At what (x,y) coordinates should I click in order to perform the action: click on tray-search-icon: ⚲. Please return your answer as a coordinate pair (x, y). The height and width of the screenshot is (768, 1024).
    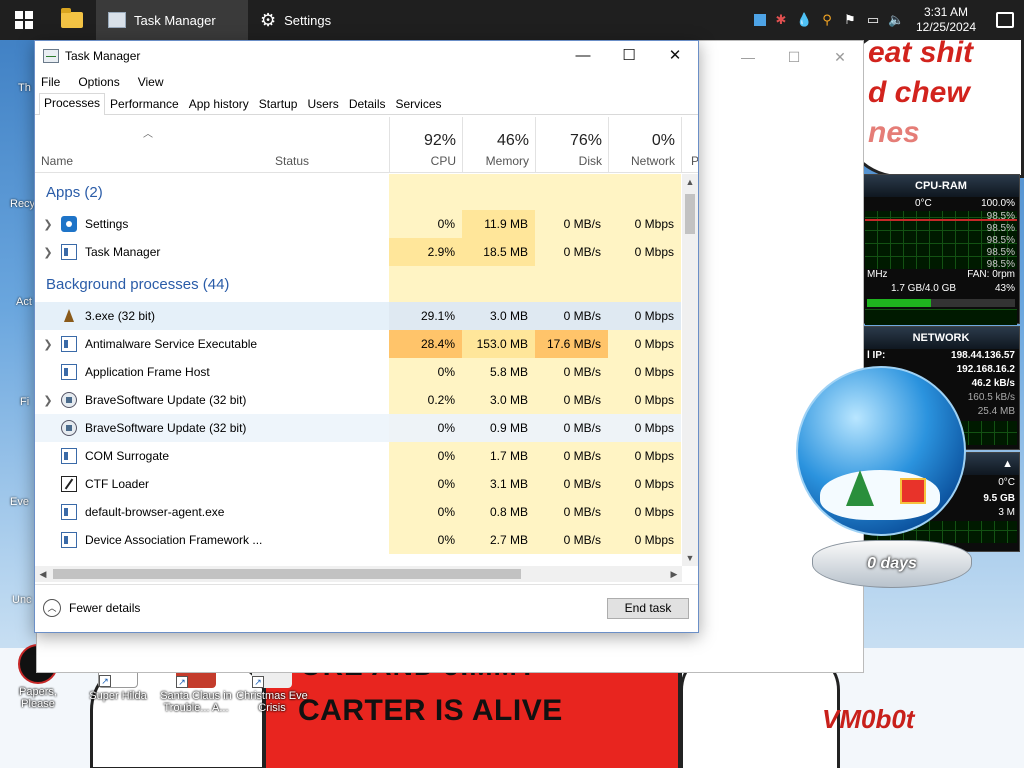
    Looking at the image, I should click on (827, 20).